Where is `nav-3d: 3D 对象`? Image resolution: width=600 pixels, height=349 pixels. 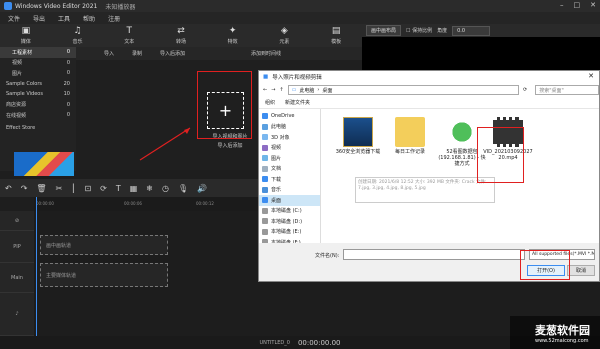 nav-3d: 3D 对象 is located at coordinates (289, 137).